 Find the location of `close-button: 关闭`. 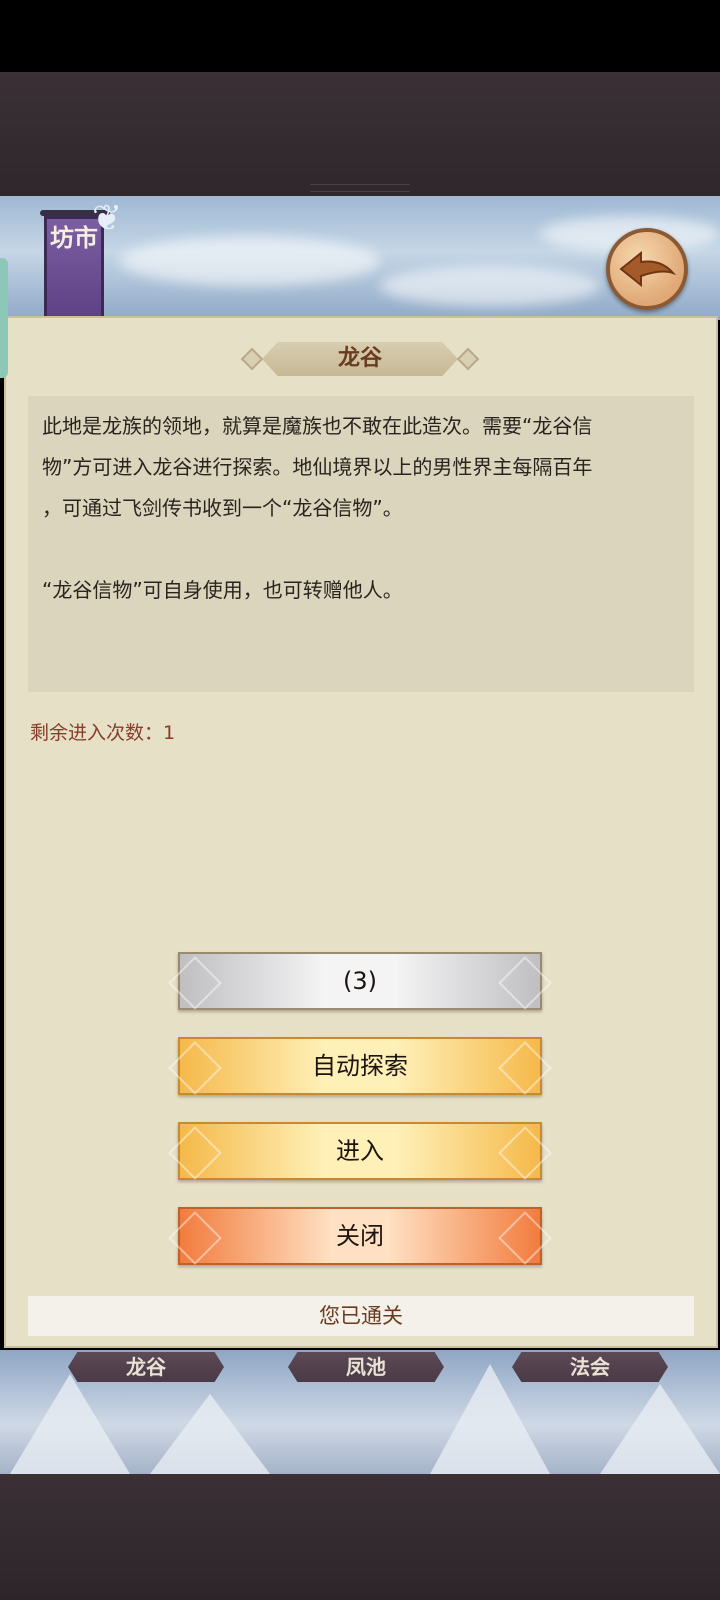

close-button: 关闭 is located at coordinates (360, 1236).